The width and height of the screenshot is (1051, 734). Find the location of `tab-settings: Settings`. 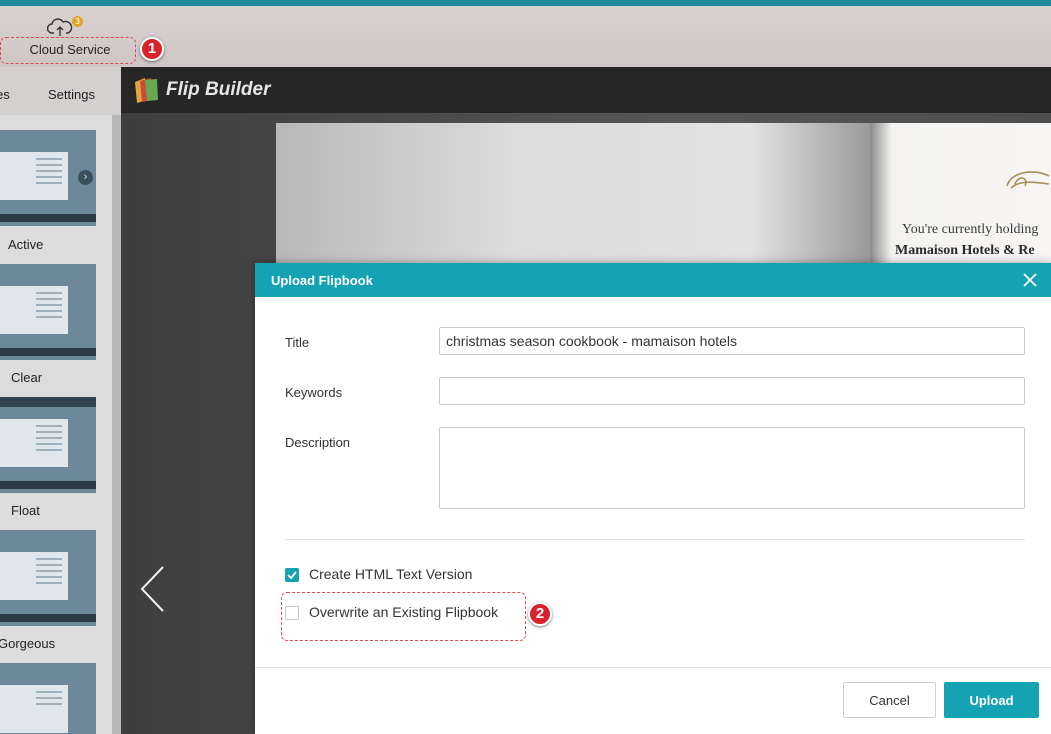

tab-settings: Settings is located at coordinates (71, 94).